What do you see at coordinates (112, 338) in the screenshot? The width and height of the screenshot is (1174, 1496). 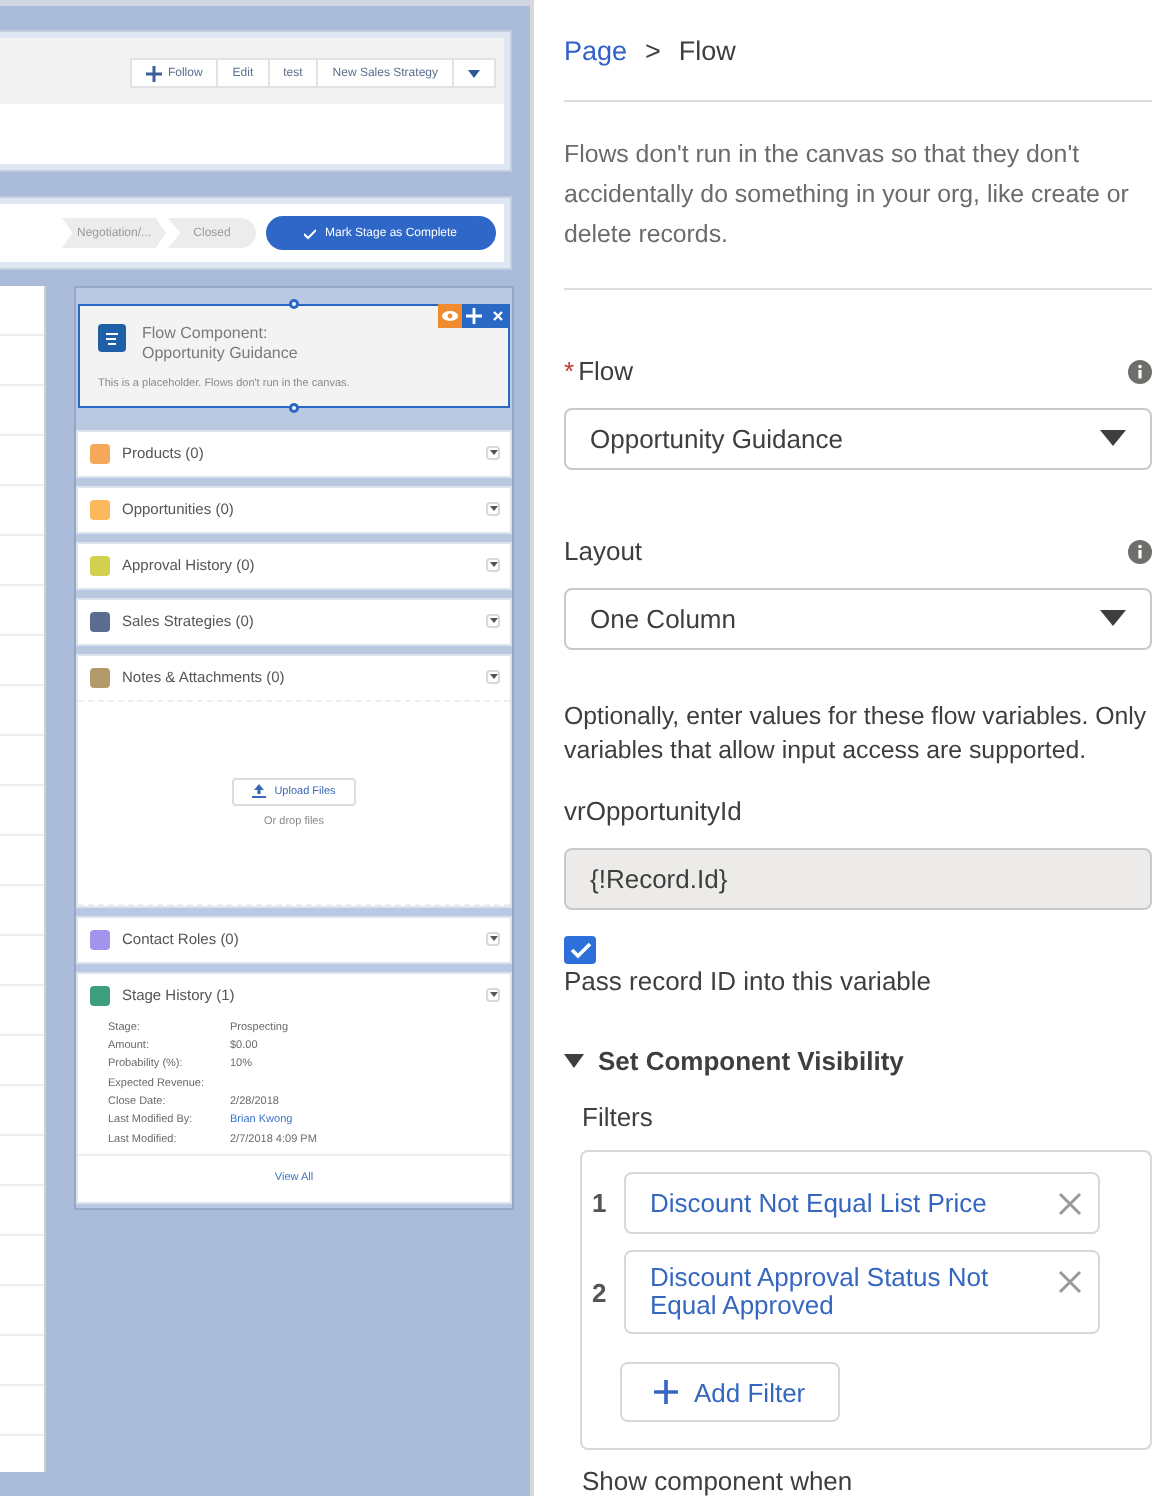 I see `flow-icon` at bounding box center [112, 338].